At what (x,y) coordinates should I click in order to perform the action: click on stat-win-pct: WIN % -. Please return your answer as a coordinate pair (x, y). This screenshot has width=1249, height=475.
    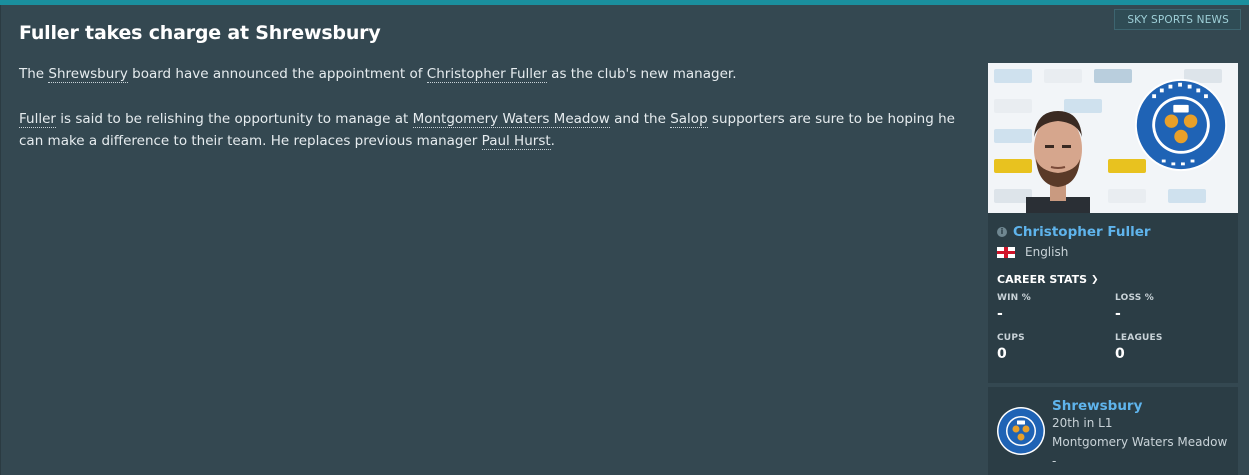
    Looking at the image, I should click on (1056, 313).